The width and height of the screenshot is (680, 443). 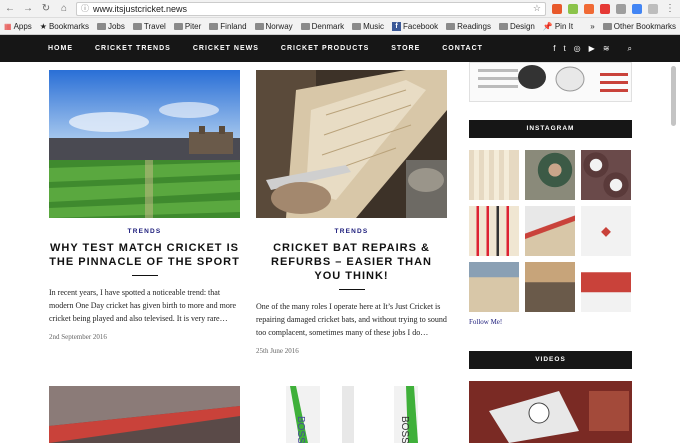 What do you see at coordinates (577, 48) in the screenshot?
I see `instagram-icon: ◎` at bounding box center [577, 48].